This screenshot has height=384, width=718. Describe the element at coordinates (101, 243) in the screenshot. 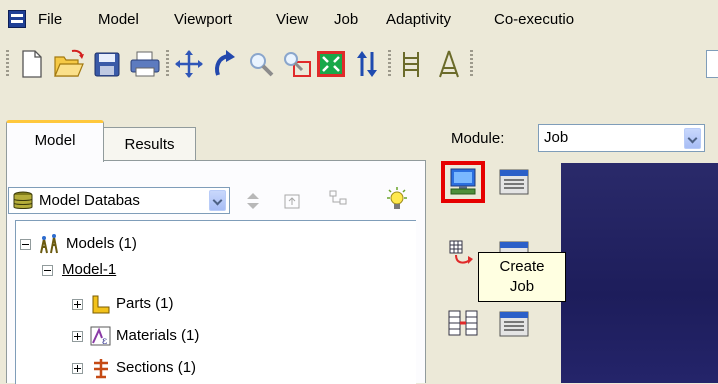

I see `tree-item-label: Models (1)` at that location.